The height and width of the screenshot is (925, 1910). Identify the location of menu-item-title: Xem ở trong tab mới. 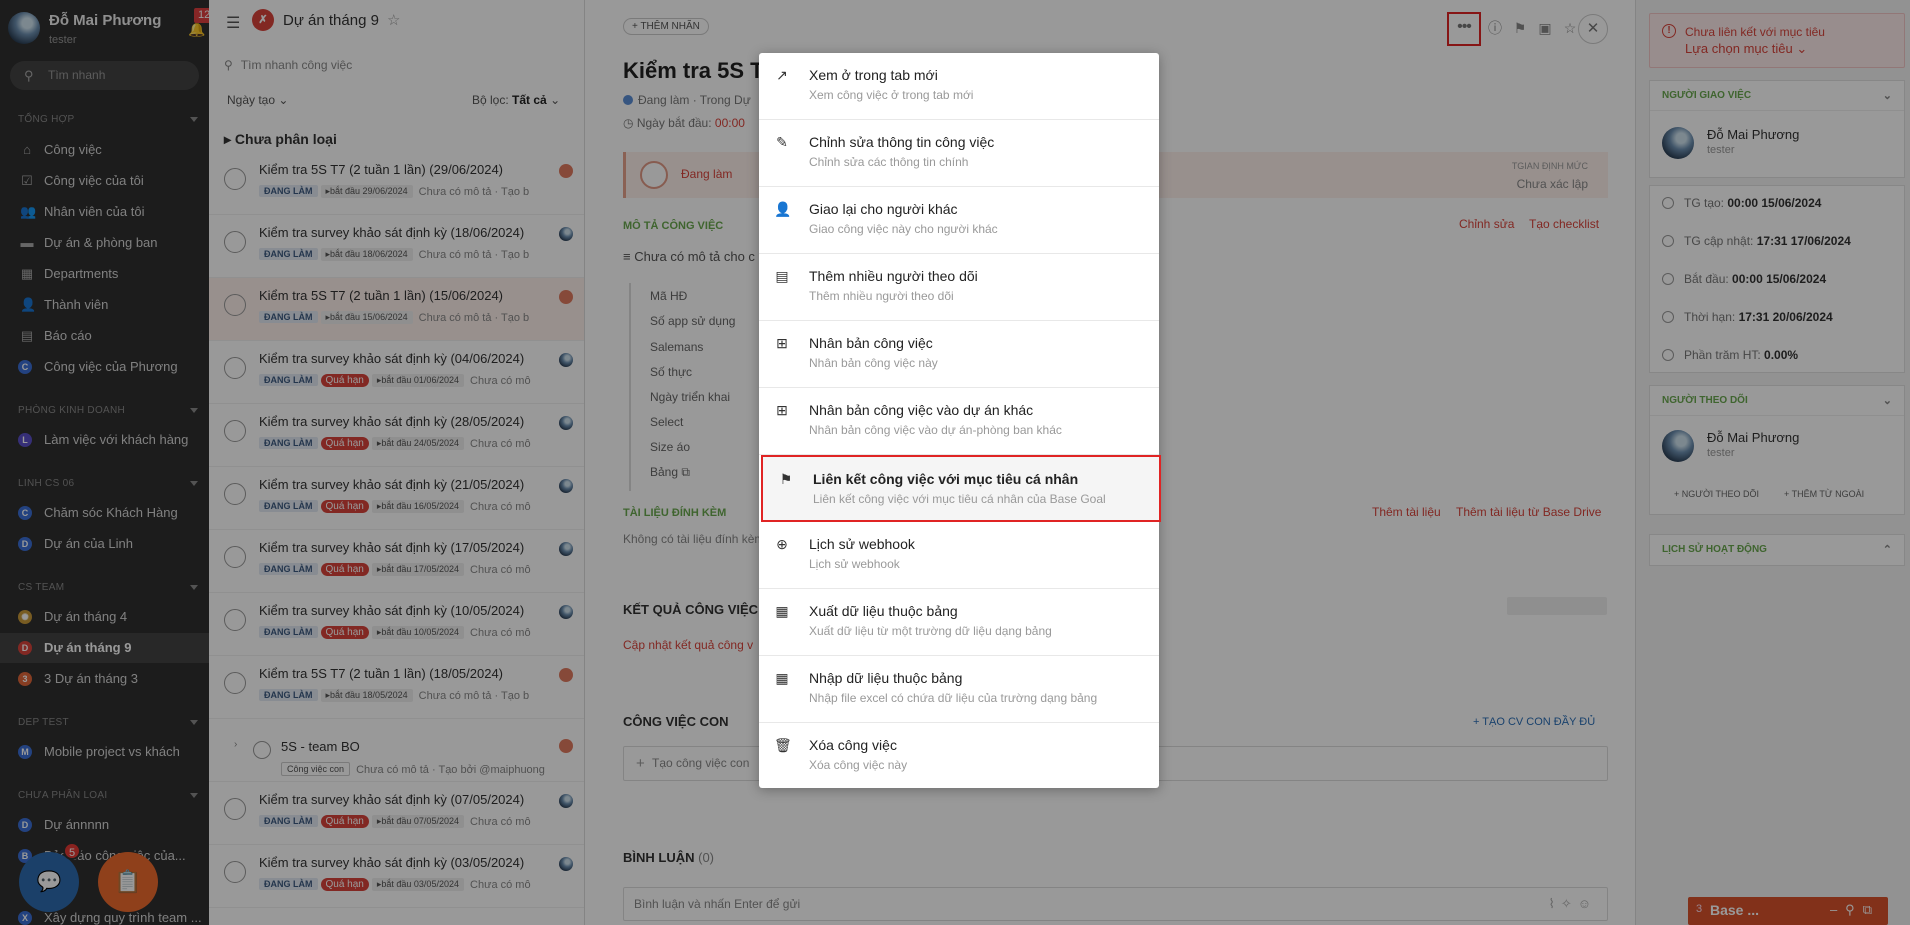
(873, 75).